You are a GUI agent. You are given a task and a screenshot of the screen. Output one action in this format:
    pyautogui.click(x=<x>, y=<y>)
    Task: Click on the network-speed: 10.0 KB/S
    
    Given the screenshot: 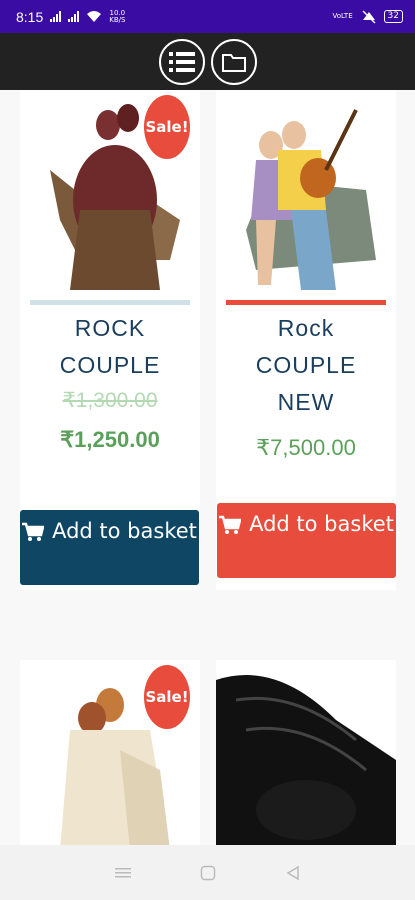 What is the action you would take?
    pyautogui.click(x=117, y=16)
    